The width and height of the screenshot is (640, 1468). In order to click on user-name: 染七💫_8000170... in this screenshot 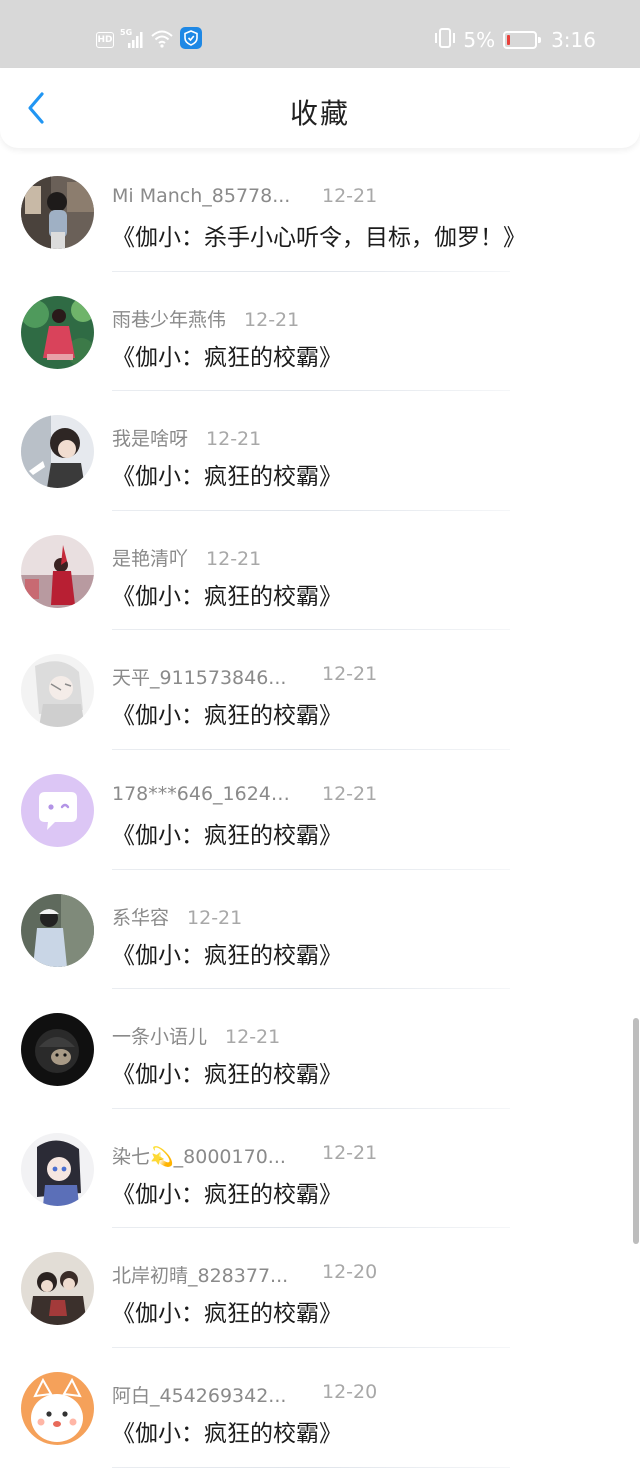, I will do `click(205, 1155)`.